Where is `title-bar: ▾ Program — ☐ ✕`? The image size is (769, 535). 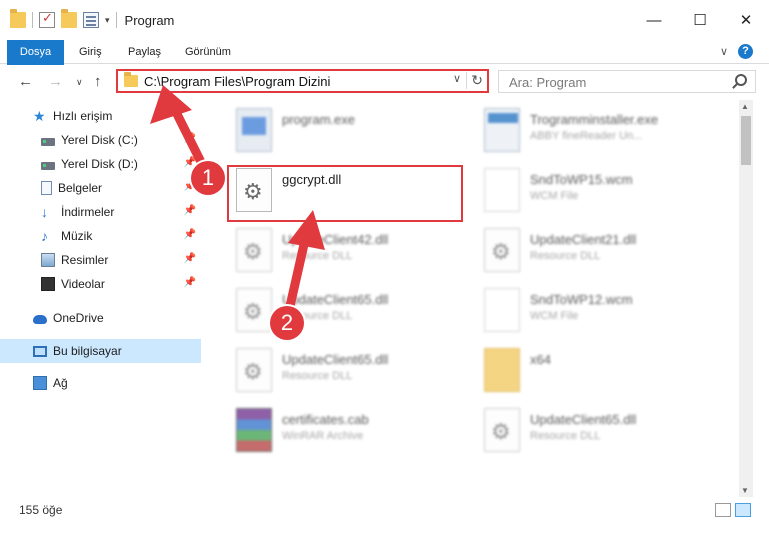 title-bar: ▾ Program — ☐ ✕ is located at coordinates (384, 20).